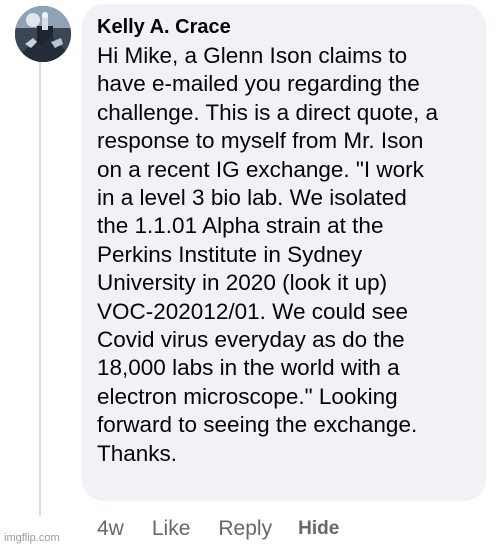  Describe the element at coordinates (252, 198) in the screenshot. I see `comment-line: in a level 3 bio lab. We isolated` at that location.